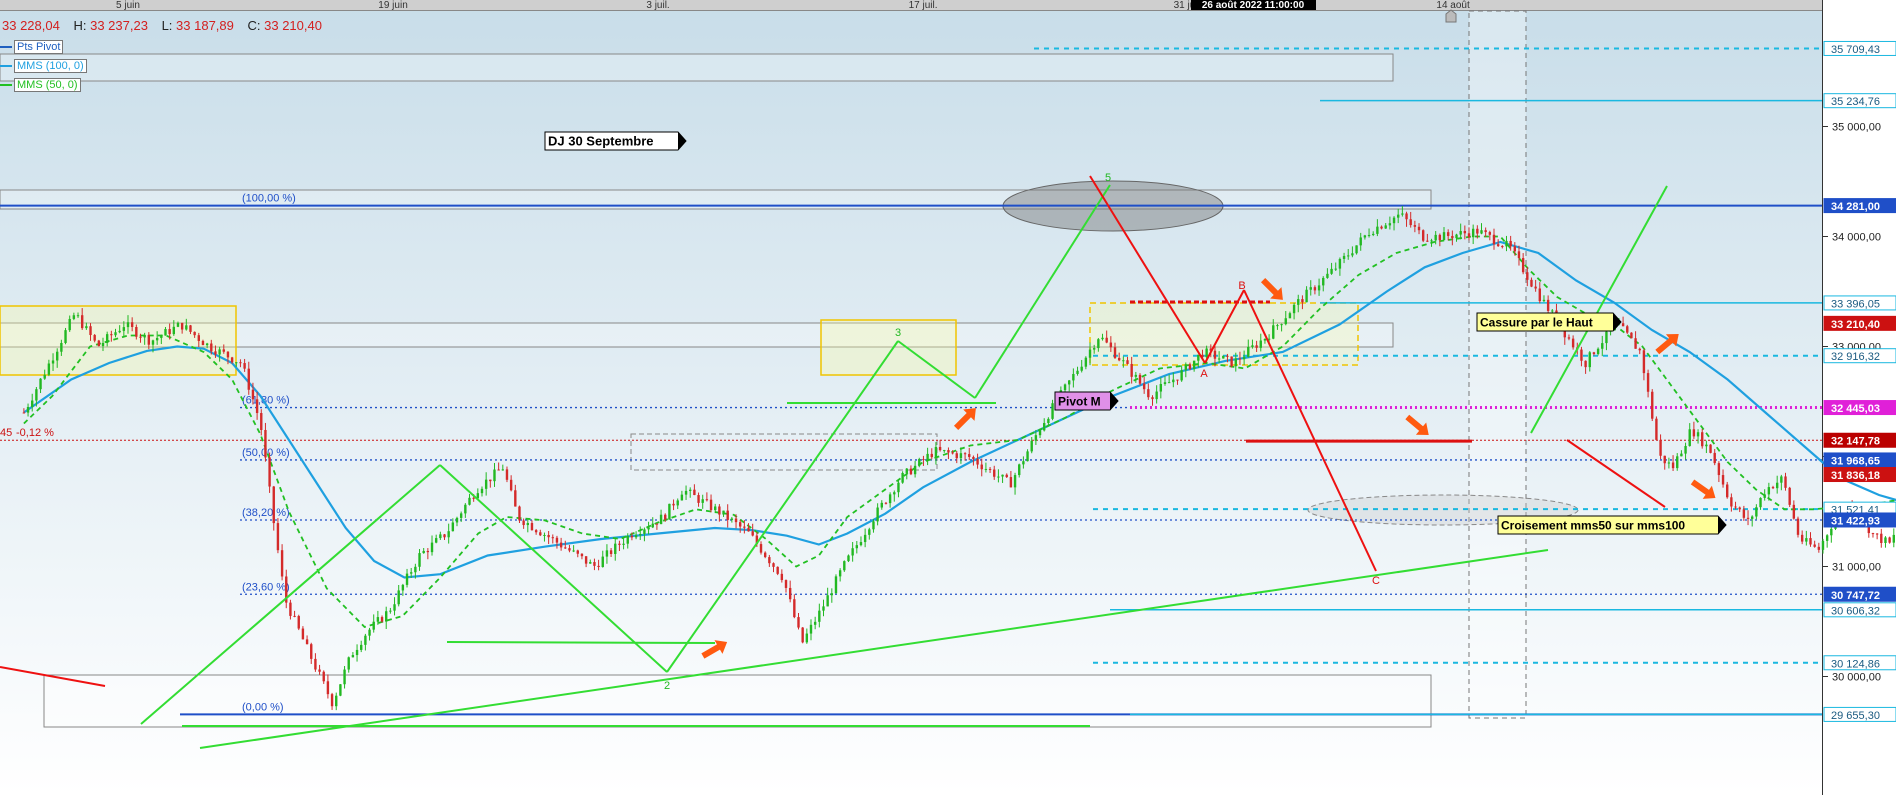  Describe the element at coordinates (266, 513) in the screenshot. I see `fib-label: (38,20 %)` at that location.